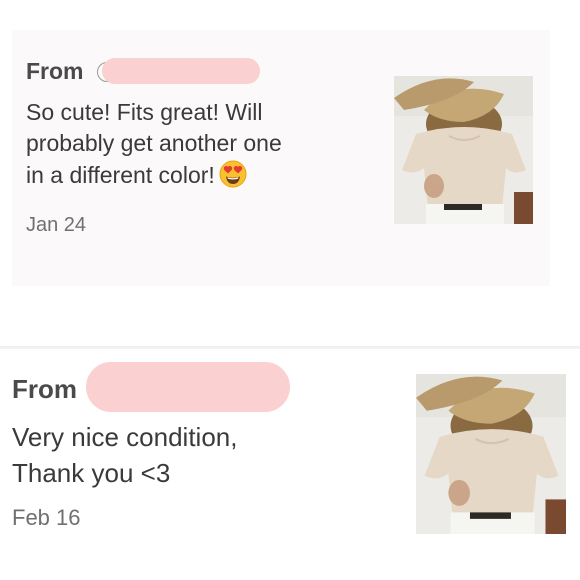 The width and height of the screenshot is (580, 580). Describe the element at coordinates (154, 178) in the screenshot. I see `review-text-line: in a different color!` at that location.